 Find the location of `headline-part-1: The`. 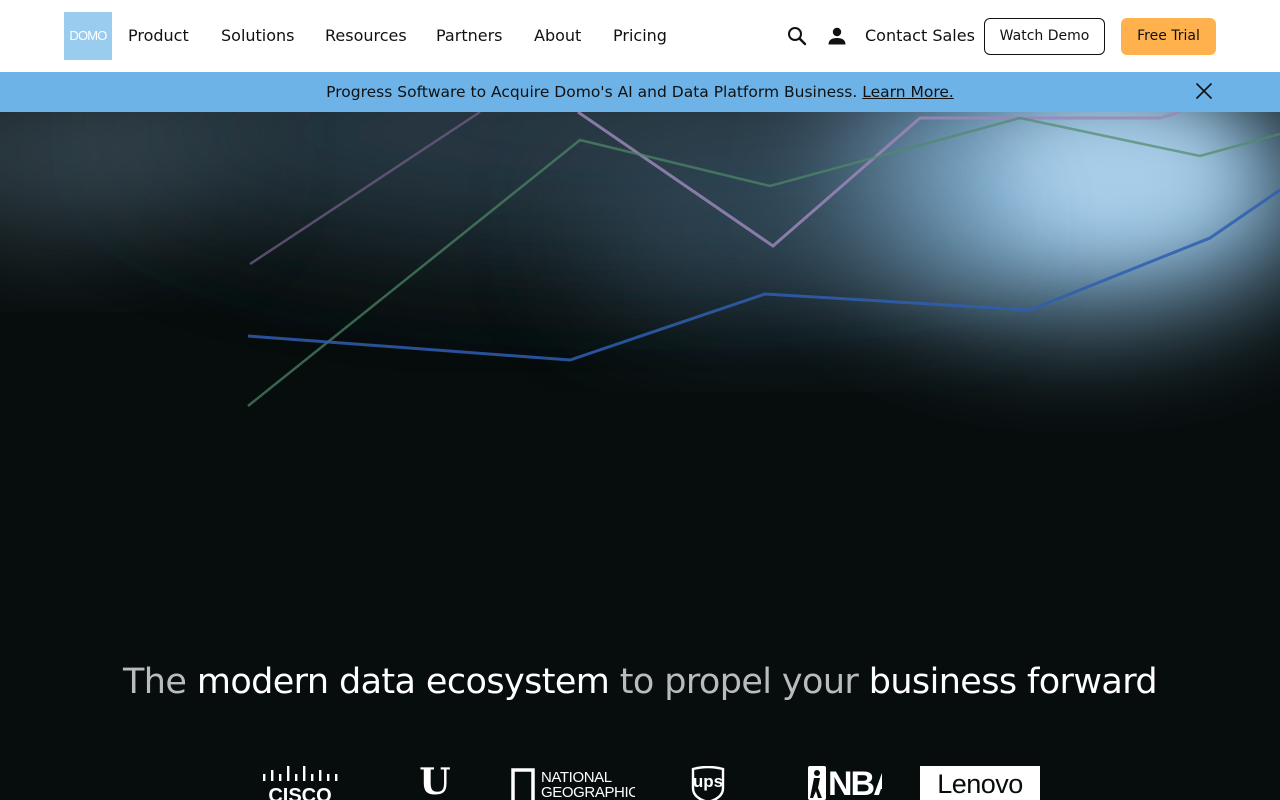

headline-part-1: The is located at coordinates (160, 682).